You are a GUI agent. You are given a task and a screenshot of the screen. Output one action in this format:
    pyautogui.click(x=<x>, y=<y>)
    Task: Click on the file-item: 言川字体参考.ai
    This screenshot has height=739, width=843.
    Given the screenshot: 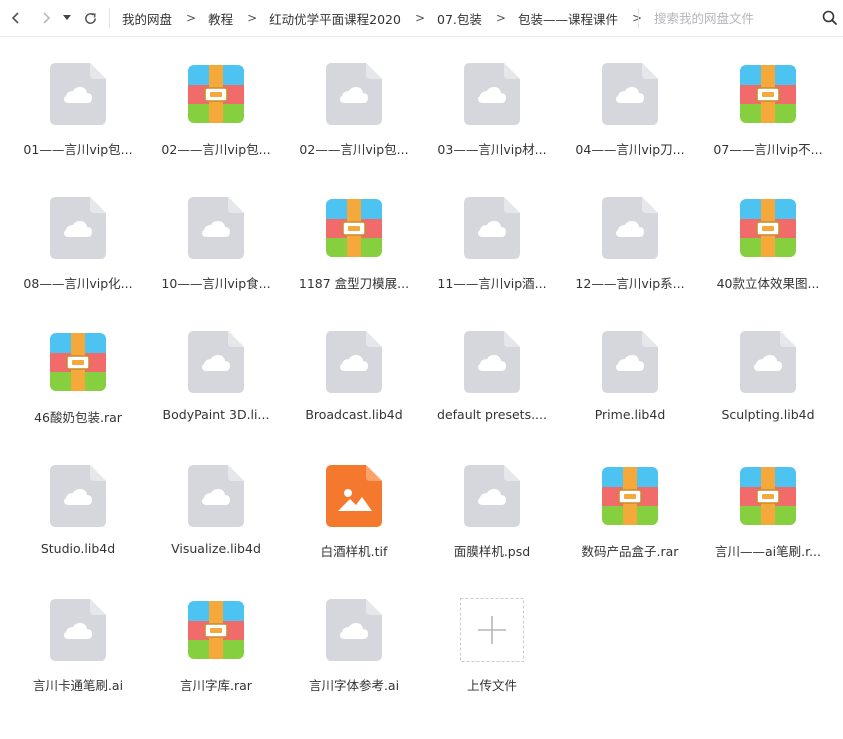 What is the action you would take?
    pyautogui.click(x=354, y=652)
    